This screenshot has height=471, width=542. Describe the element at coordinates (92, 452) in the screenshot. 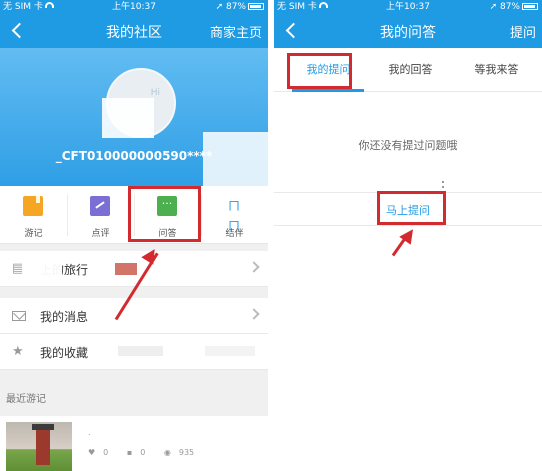

I see `heart-icon: ♥` at that location.